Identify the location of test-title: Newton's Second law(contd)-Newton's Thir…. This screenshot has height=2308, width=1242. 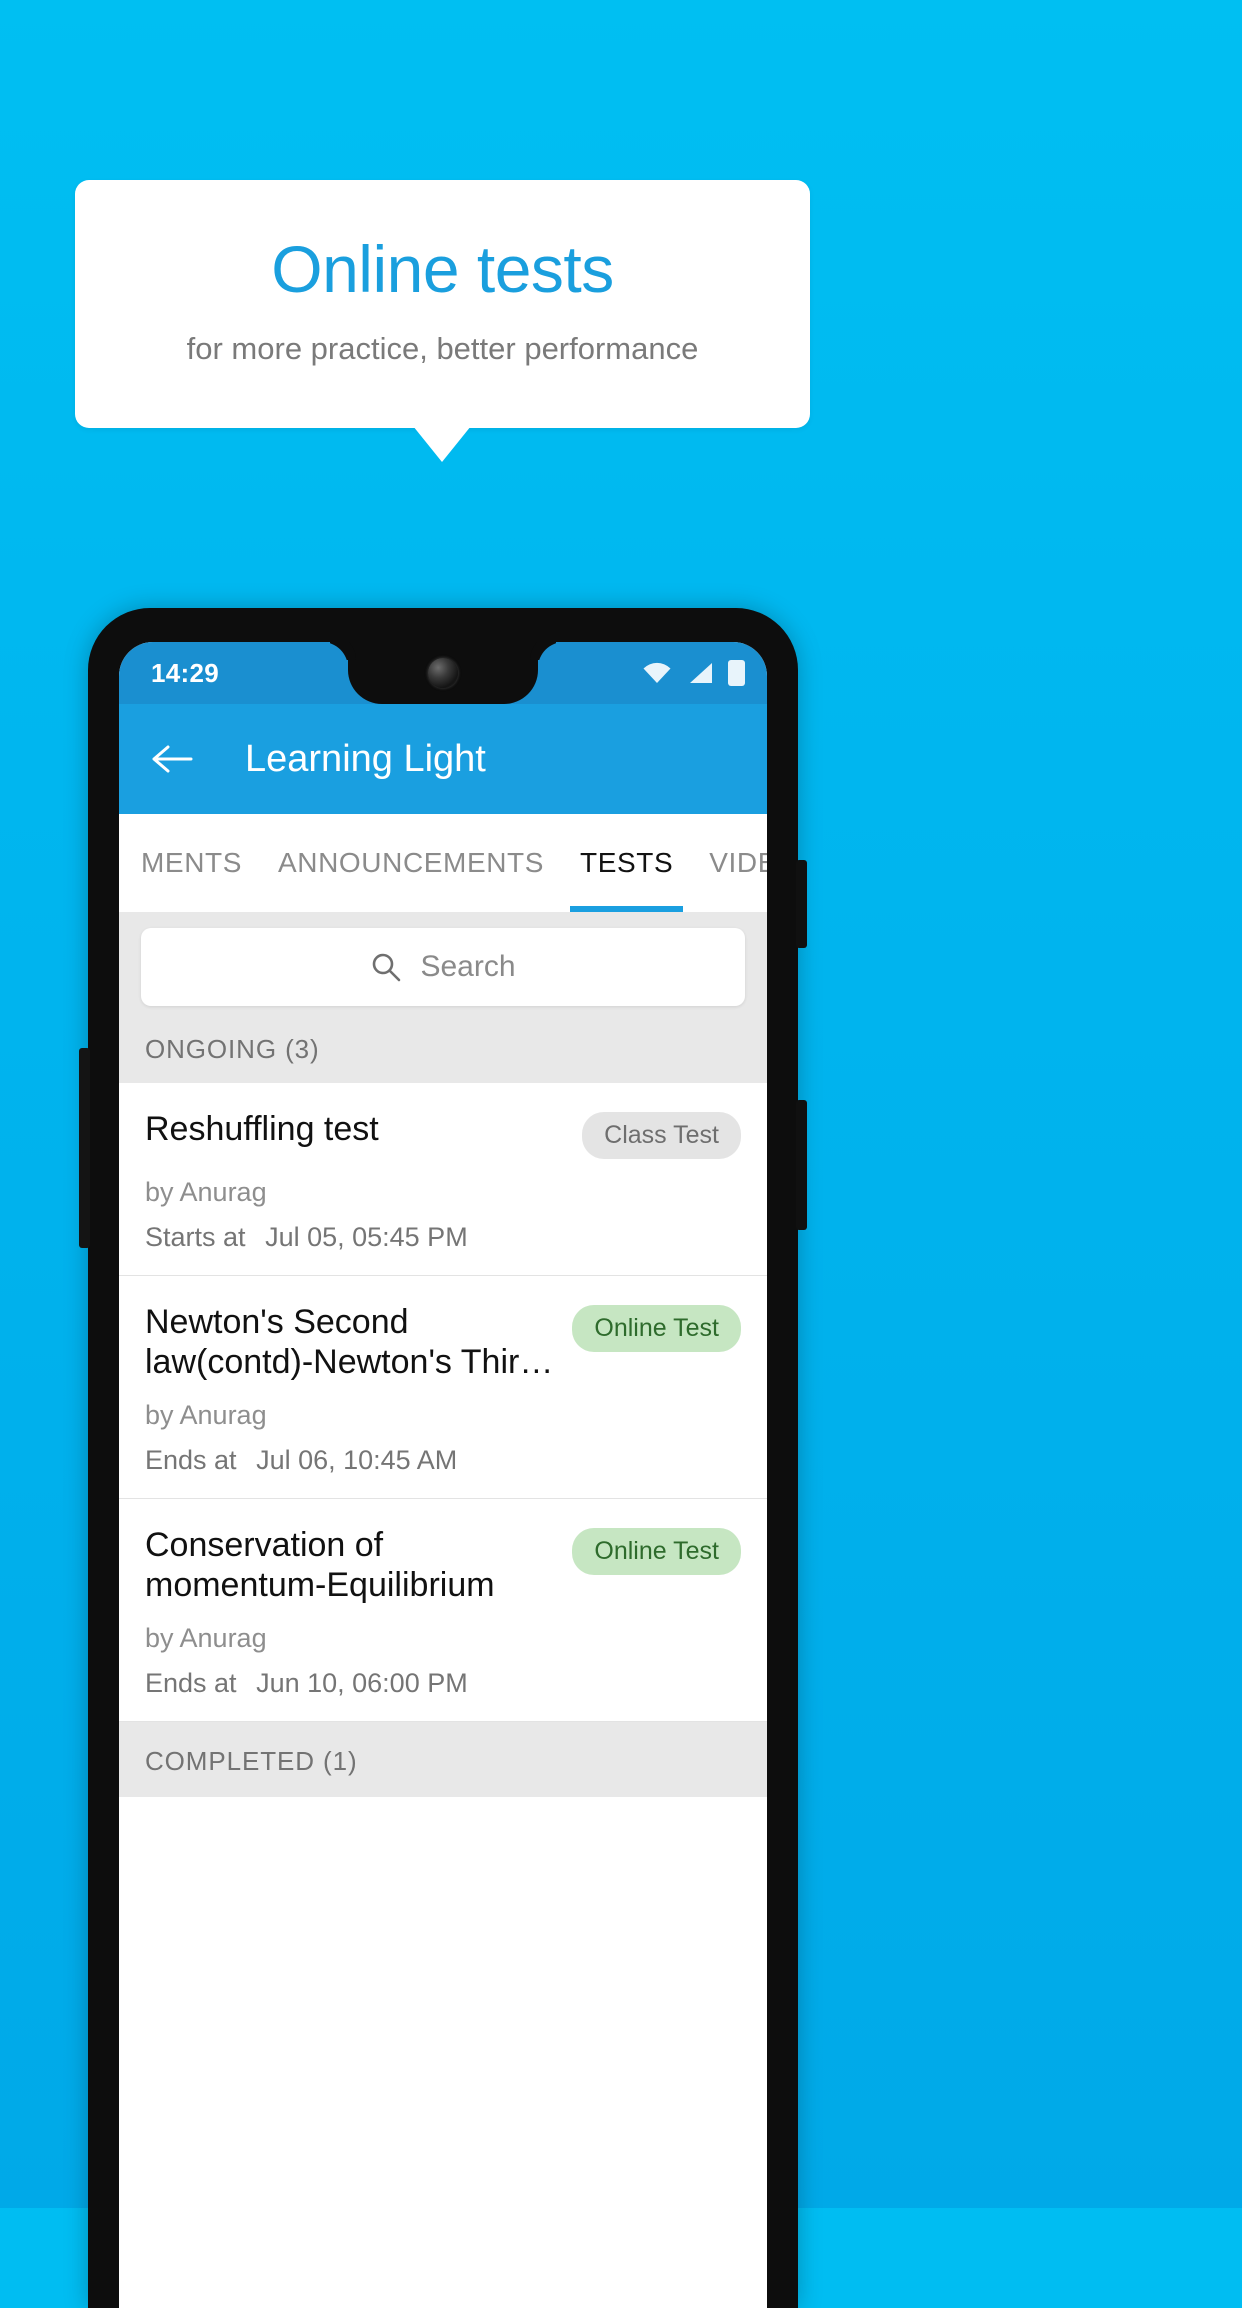
(349, 1342).